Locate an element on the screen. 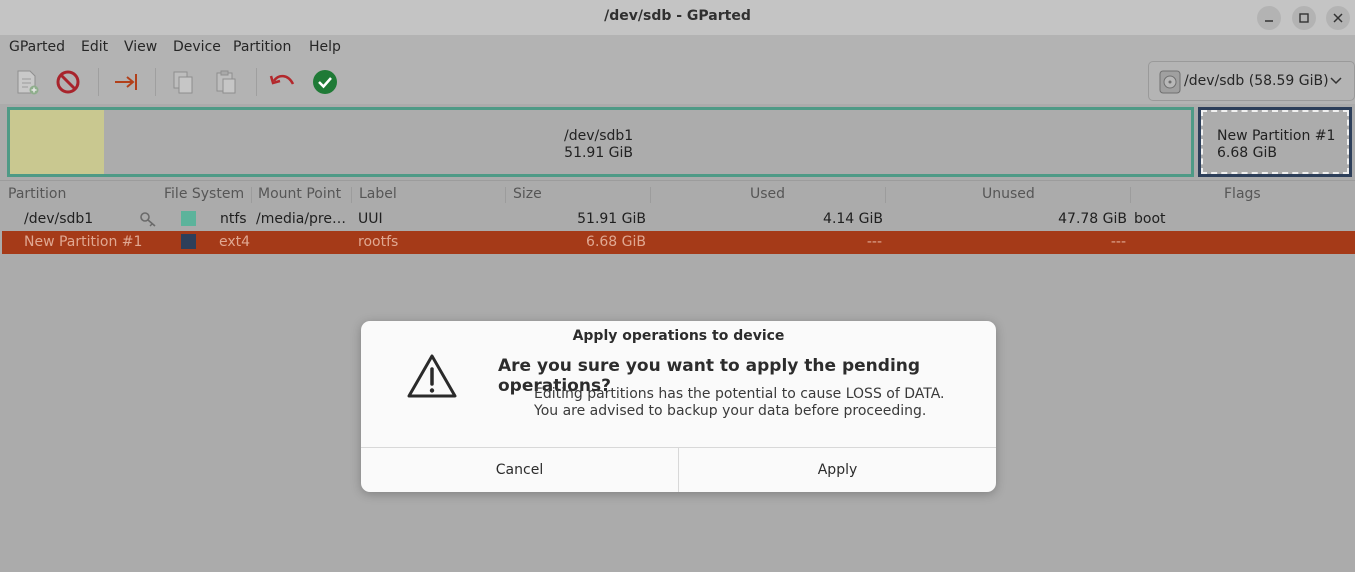 The height and width of the screenshot is (572, 1355). apply-button is located at coordinates (325, 82).